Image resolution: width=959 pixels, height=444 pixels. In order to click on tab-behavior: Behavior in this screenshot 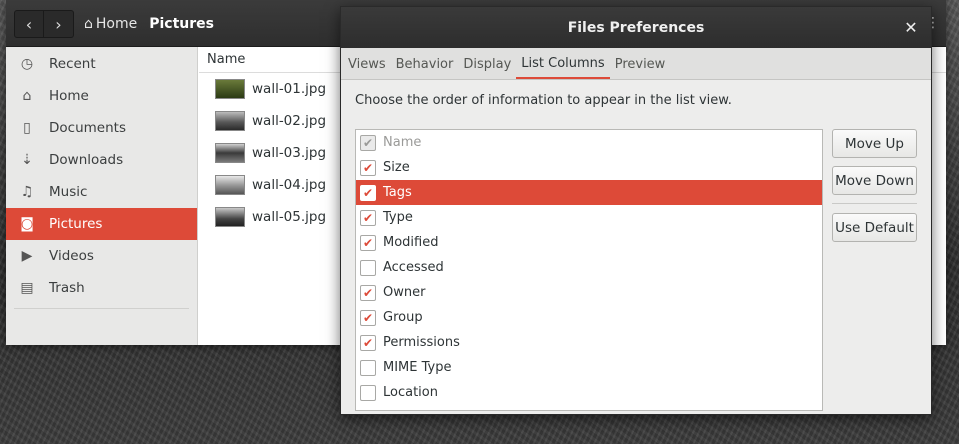, I will do `click(425, 64)`.